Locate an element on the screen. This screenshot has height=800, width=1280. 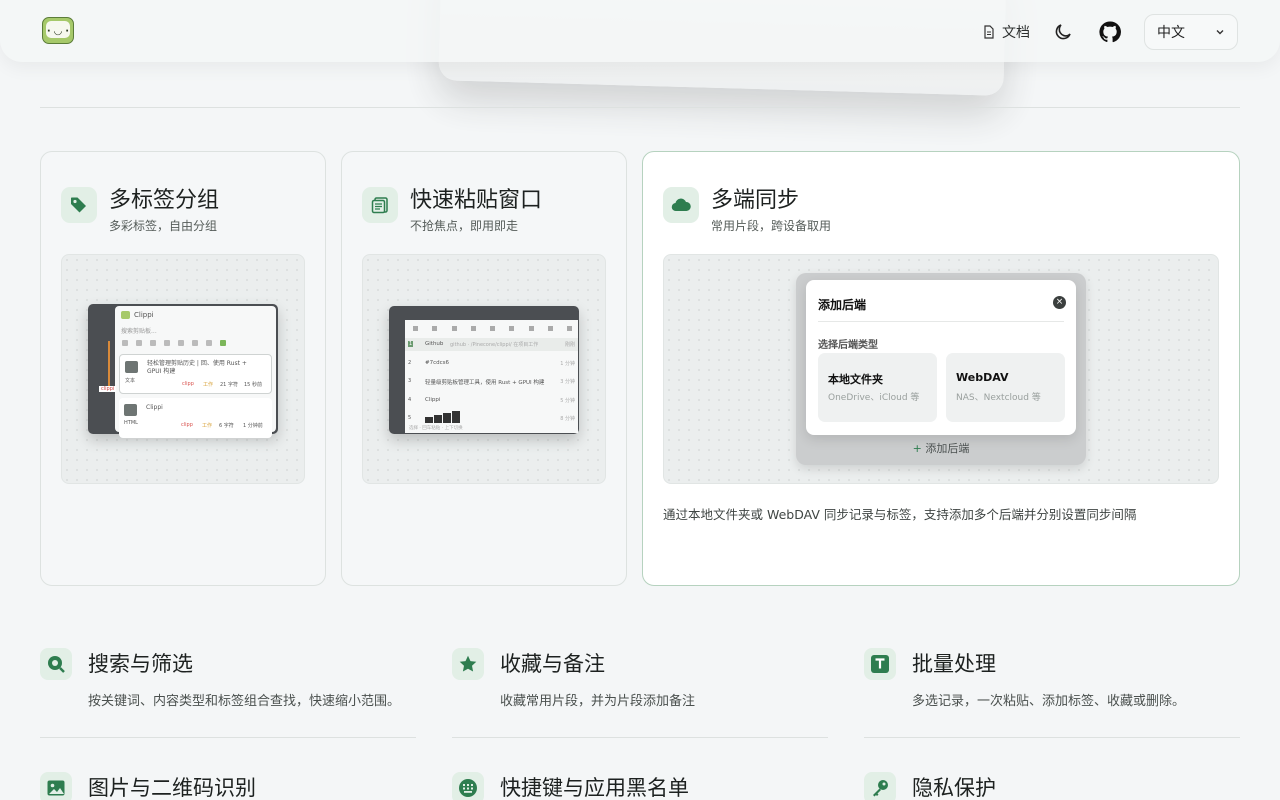
mock-row-text: 轻量级剪贴板管理工具，使用 Rust + GPUI 构建 is located at coordinates (485, 383).